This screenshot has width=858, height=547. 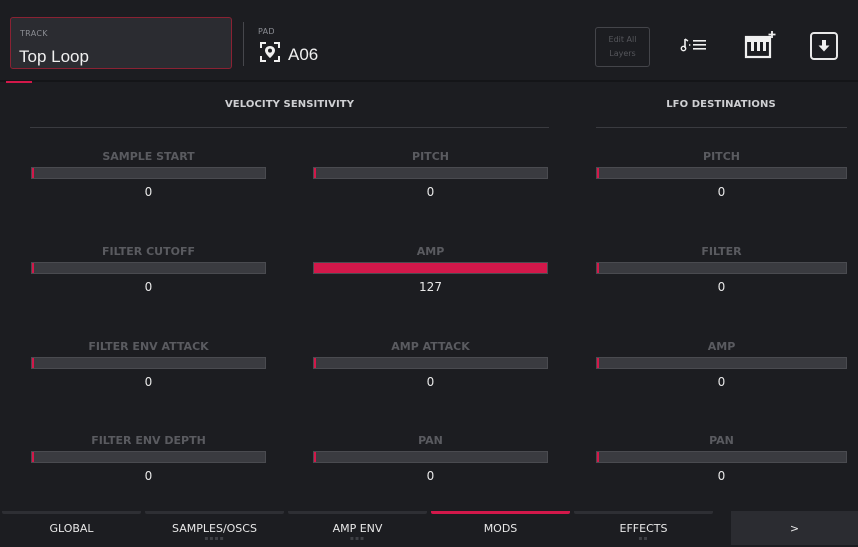 What do you see at coordinates (148, 156) in the screenshot?
I see `param-label: SAMPLE START` at bounding box center [148, 156].